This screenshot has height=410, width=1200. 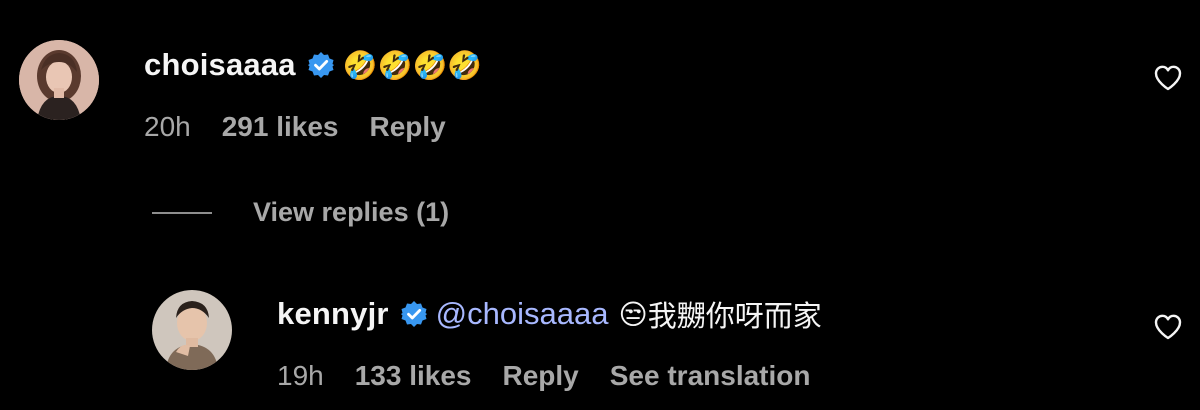 I want to click on view-replies-label: View replies (1), so click(x=351, y=212).